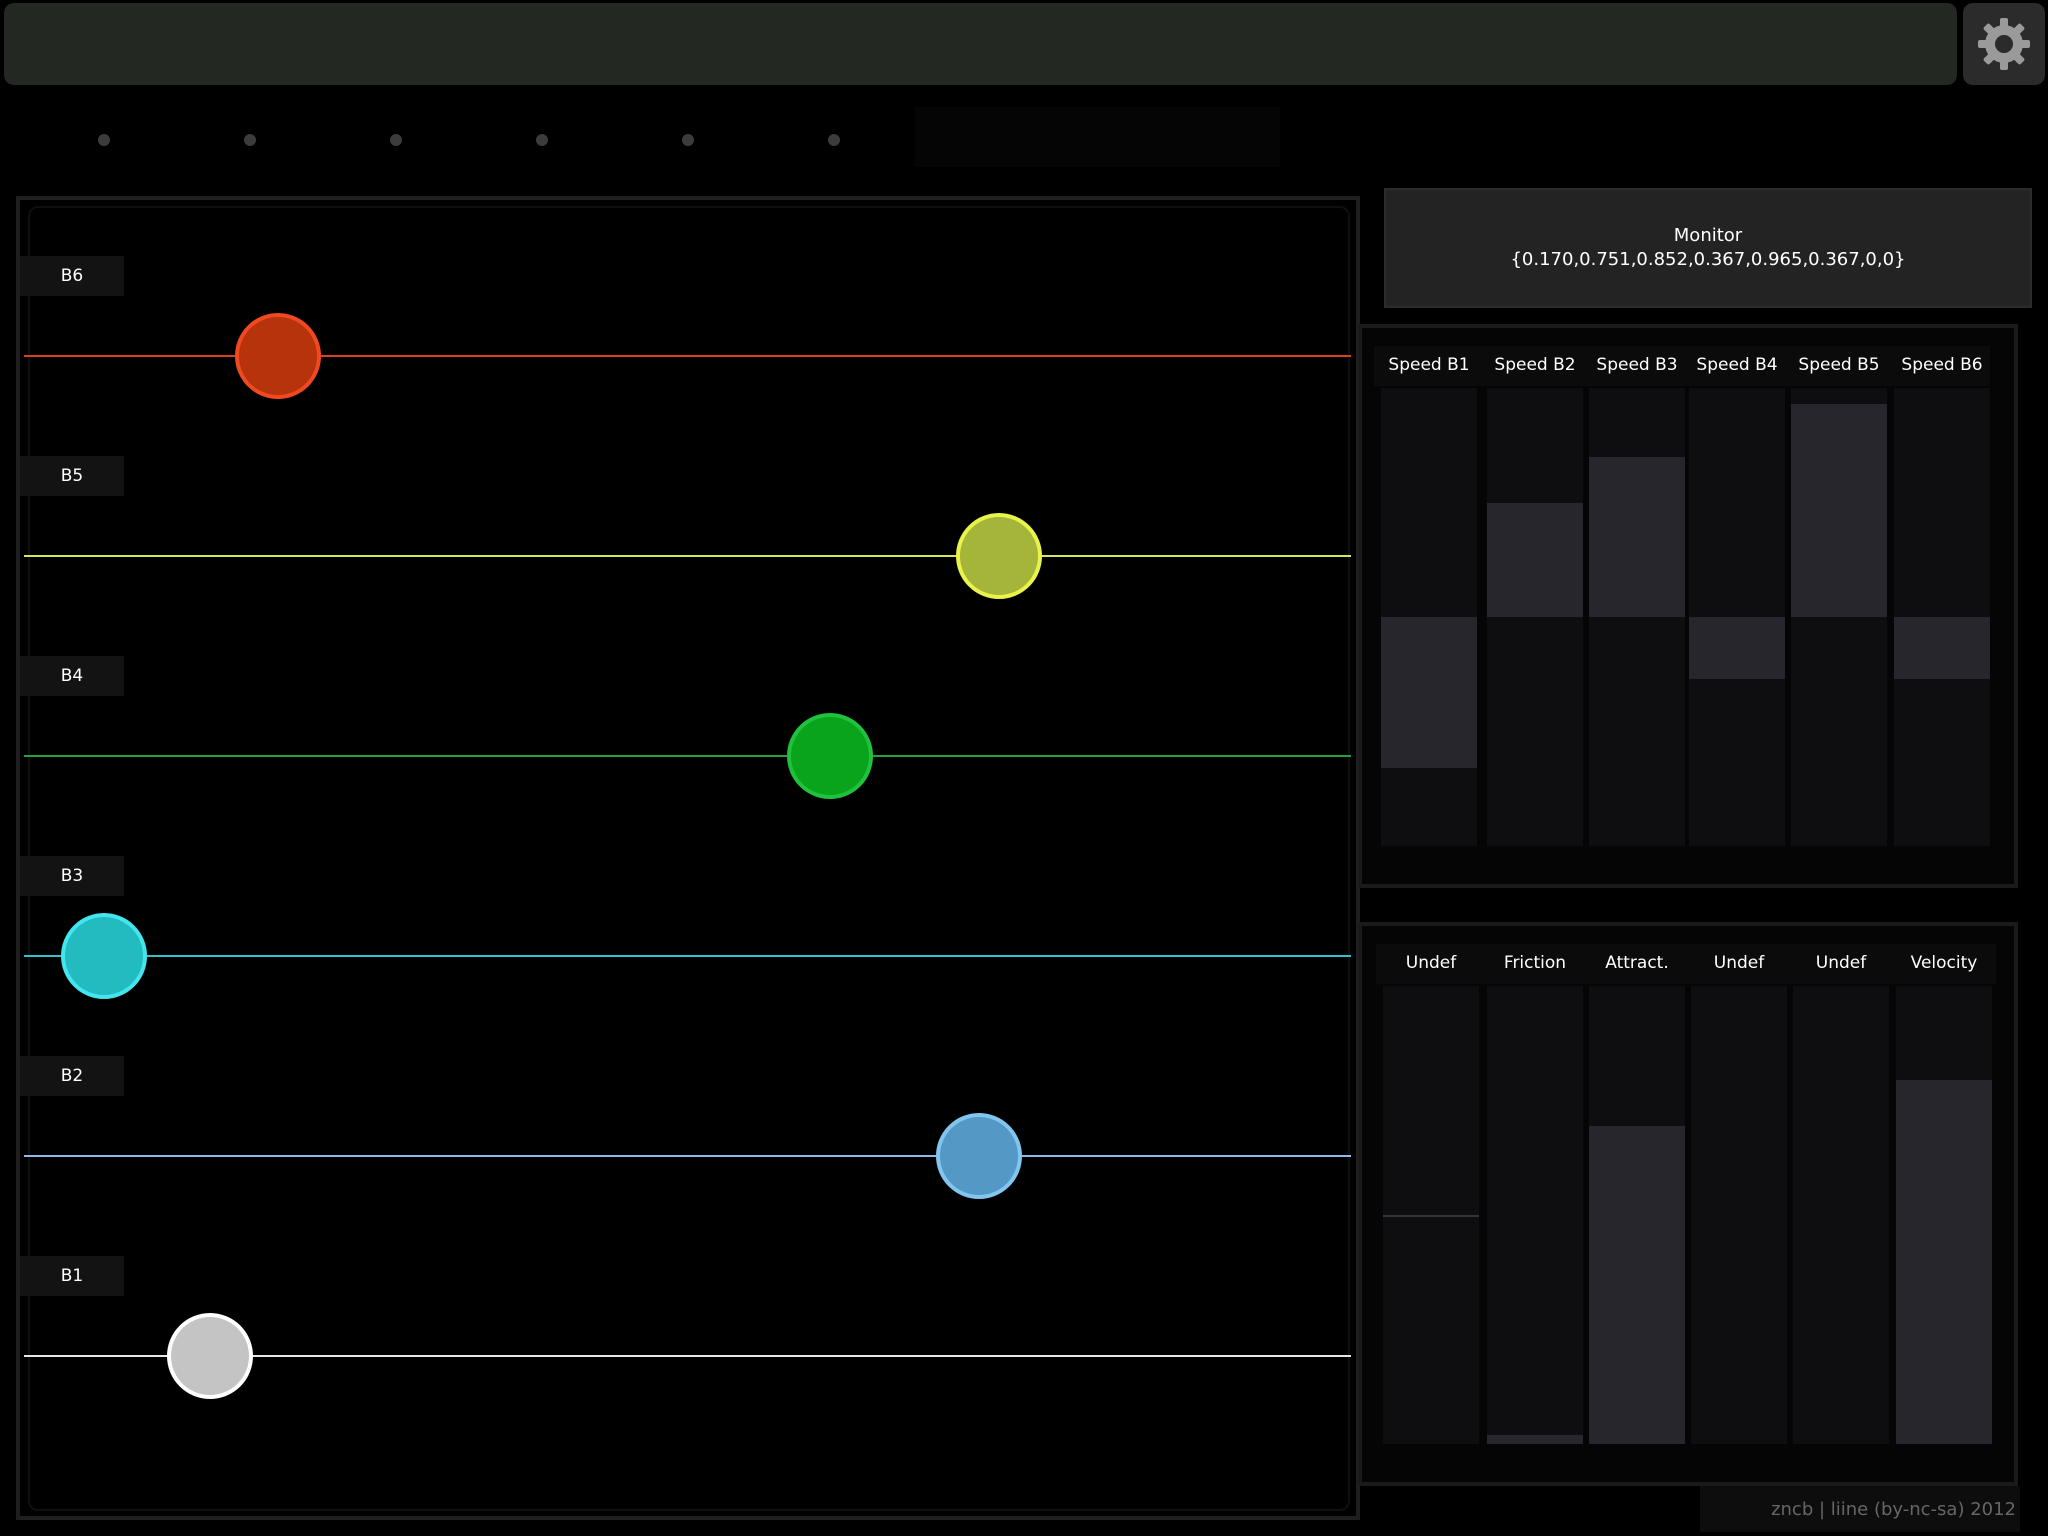 The width and height of the screenshot is (2048, 1536). I want to click on param_faders-label-3: Attract., so click(1637, 963).